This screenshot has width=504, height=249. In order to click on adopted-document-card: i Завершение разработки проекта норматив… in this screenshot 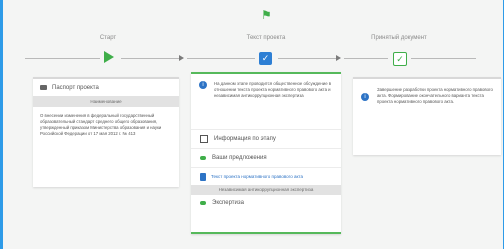, I will do `click(427, 116)`.